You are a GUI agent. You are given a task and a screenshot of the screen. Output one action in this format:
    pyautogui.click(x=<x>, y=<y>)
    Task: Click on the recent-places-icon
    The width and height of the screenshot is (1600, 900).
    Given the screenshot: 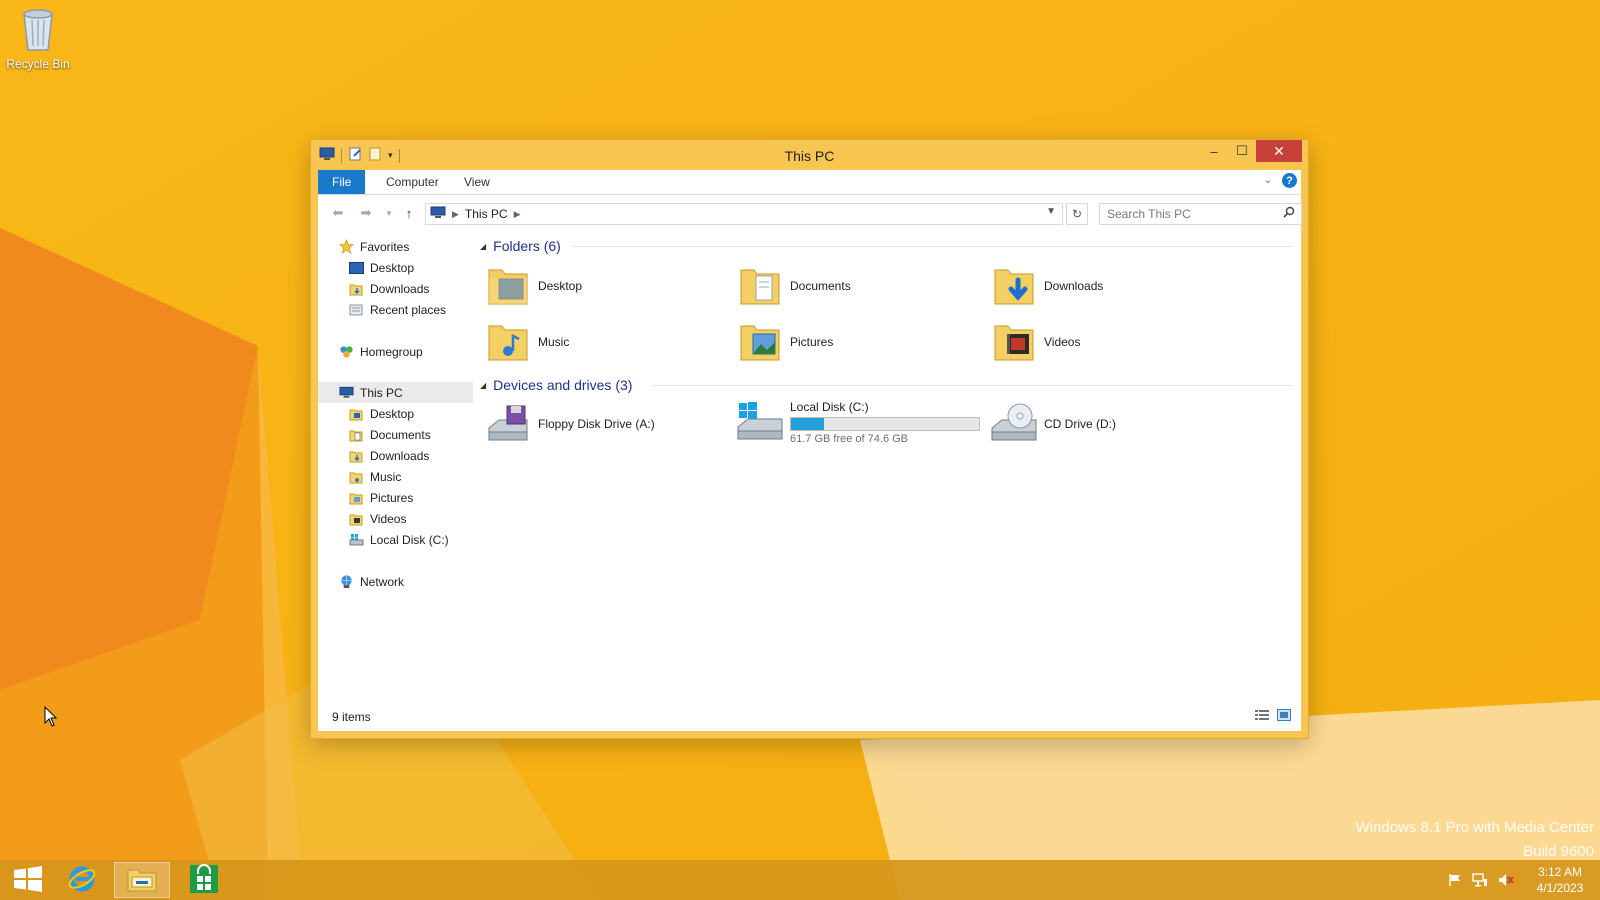 What is the action you would take?
    pyautogui.click(x=356, y=310)
    